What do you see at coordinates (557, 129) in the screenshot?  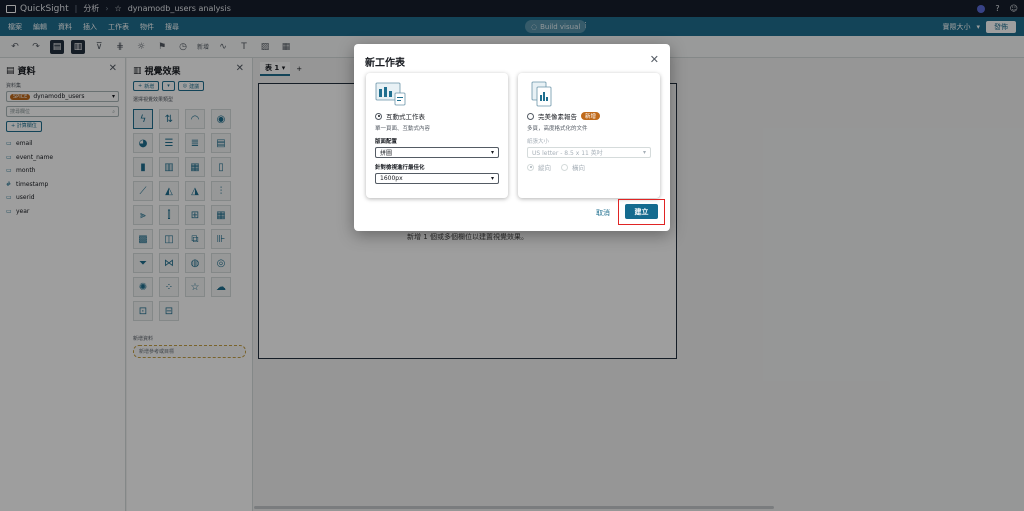 I see `pixel-perfect-description: 多頁，高度格式化的文件` at bounding box center [557, 129].